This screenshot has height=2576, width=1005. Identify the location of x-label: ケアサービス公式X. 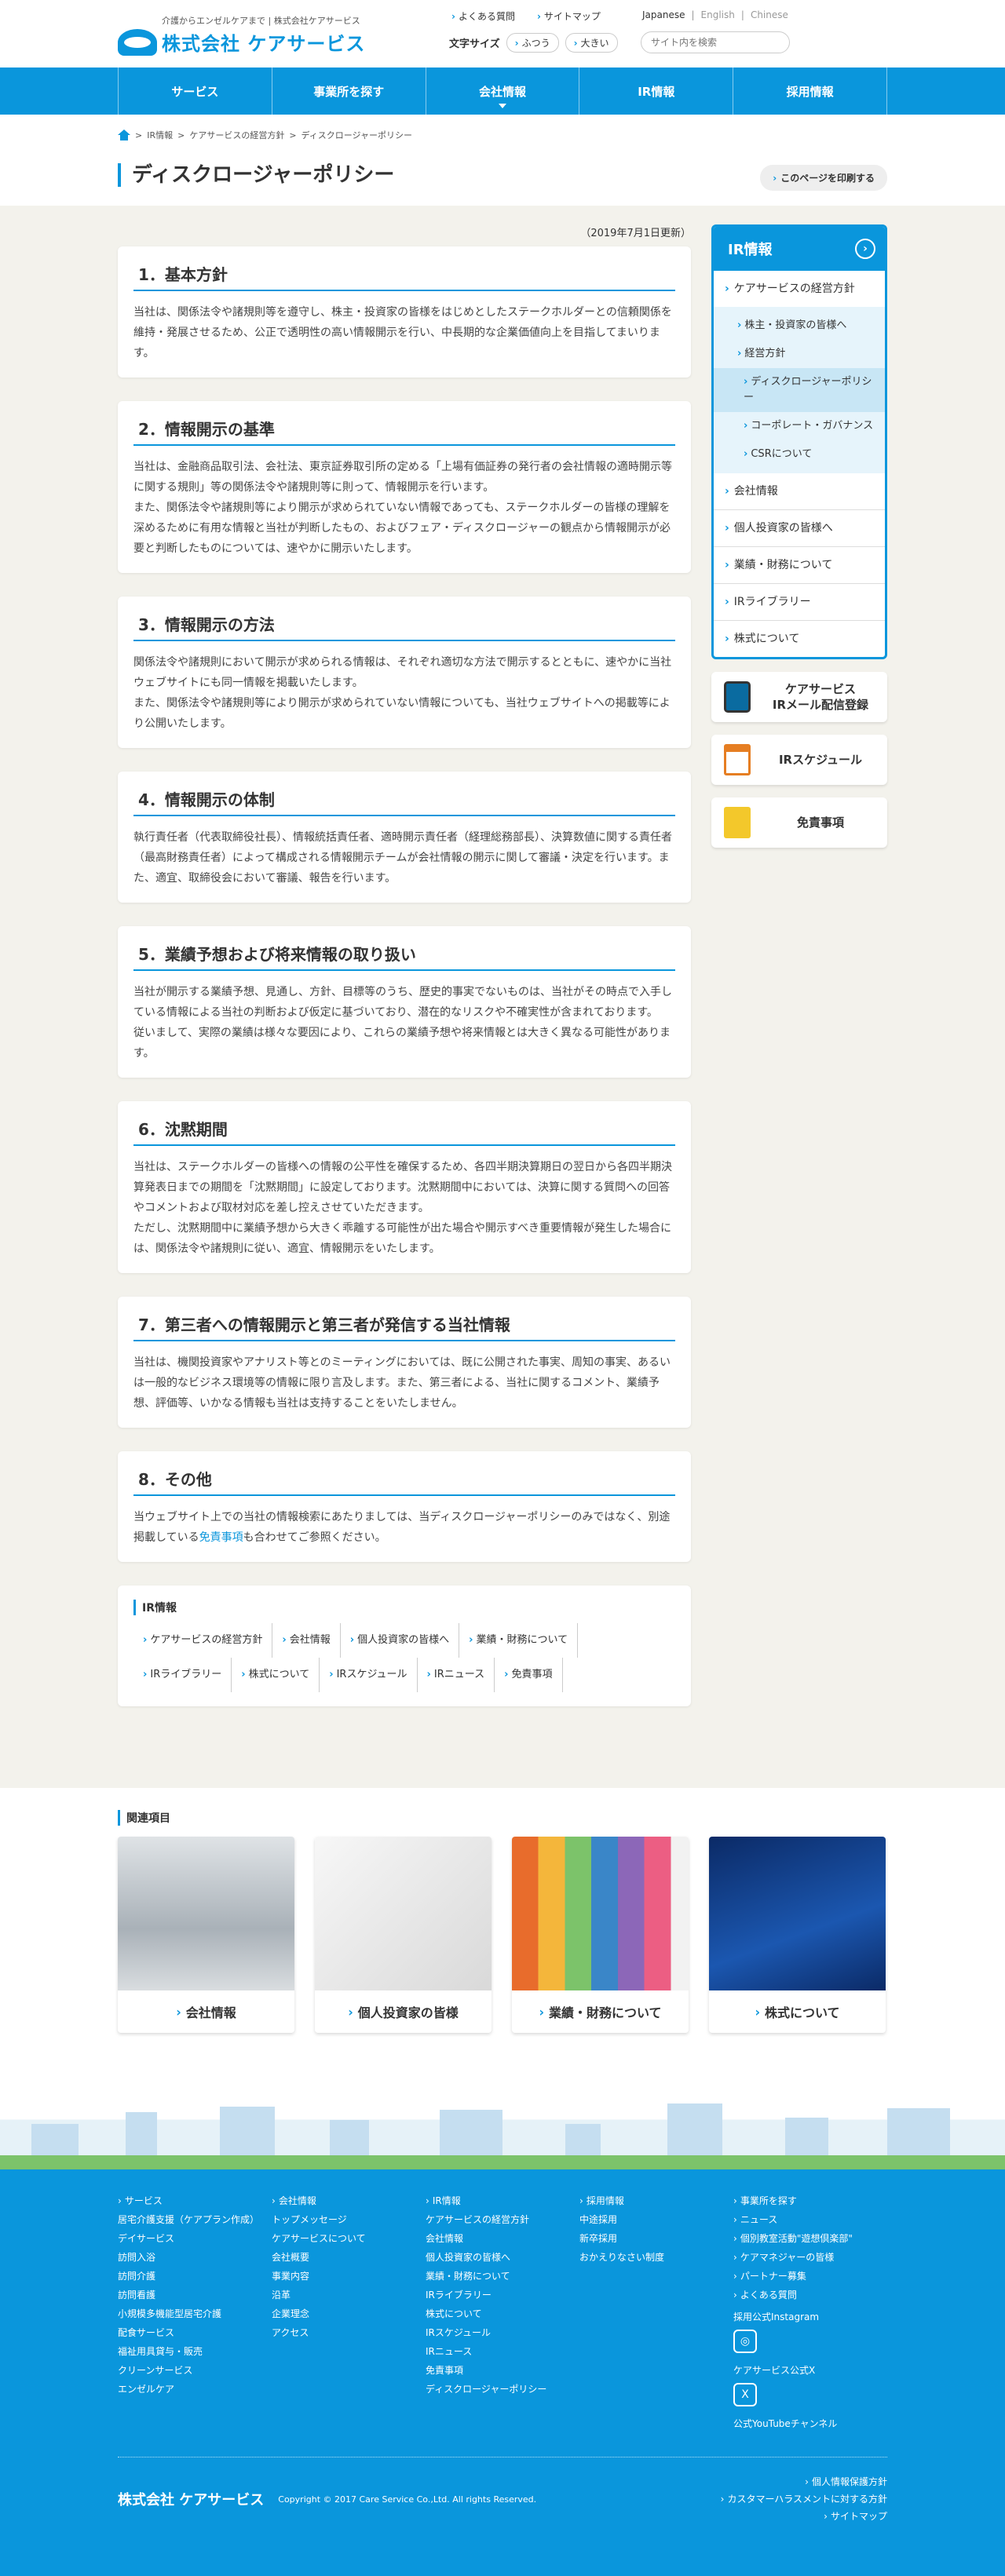
(774, 2370).